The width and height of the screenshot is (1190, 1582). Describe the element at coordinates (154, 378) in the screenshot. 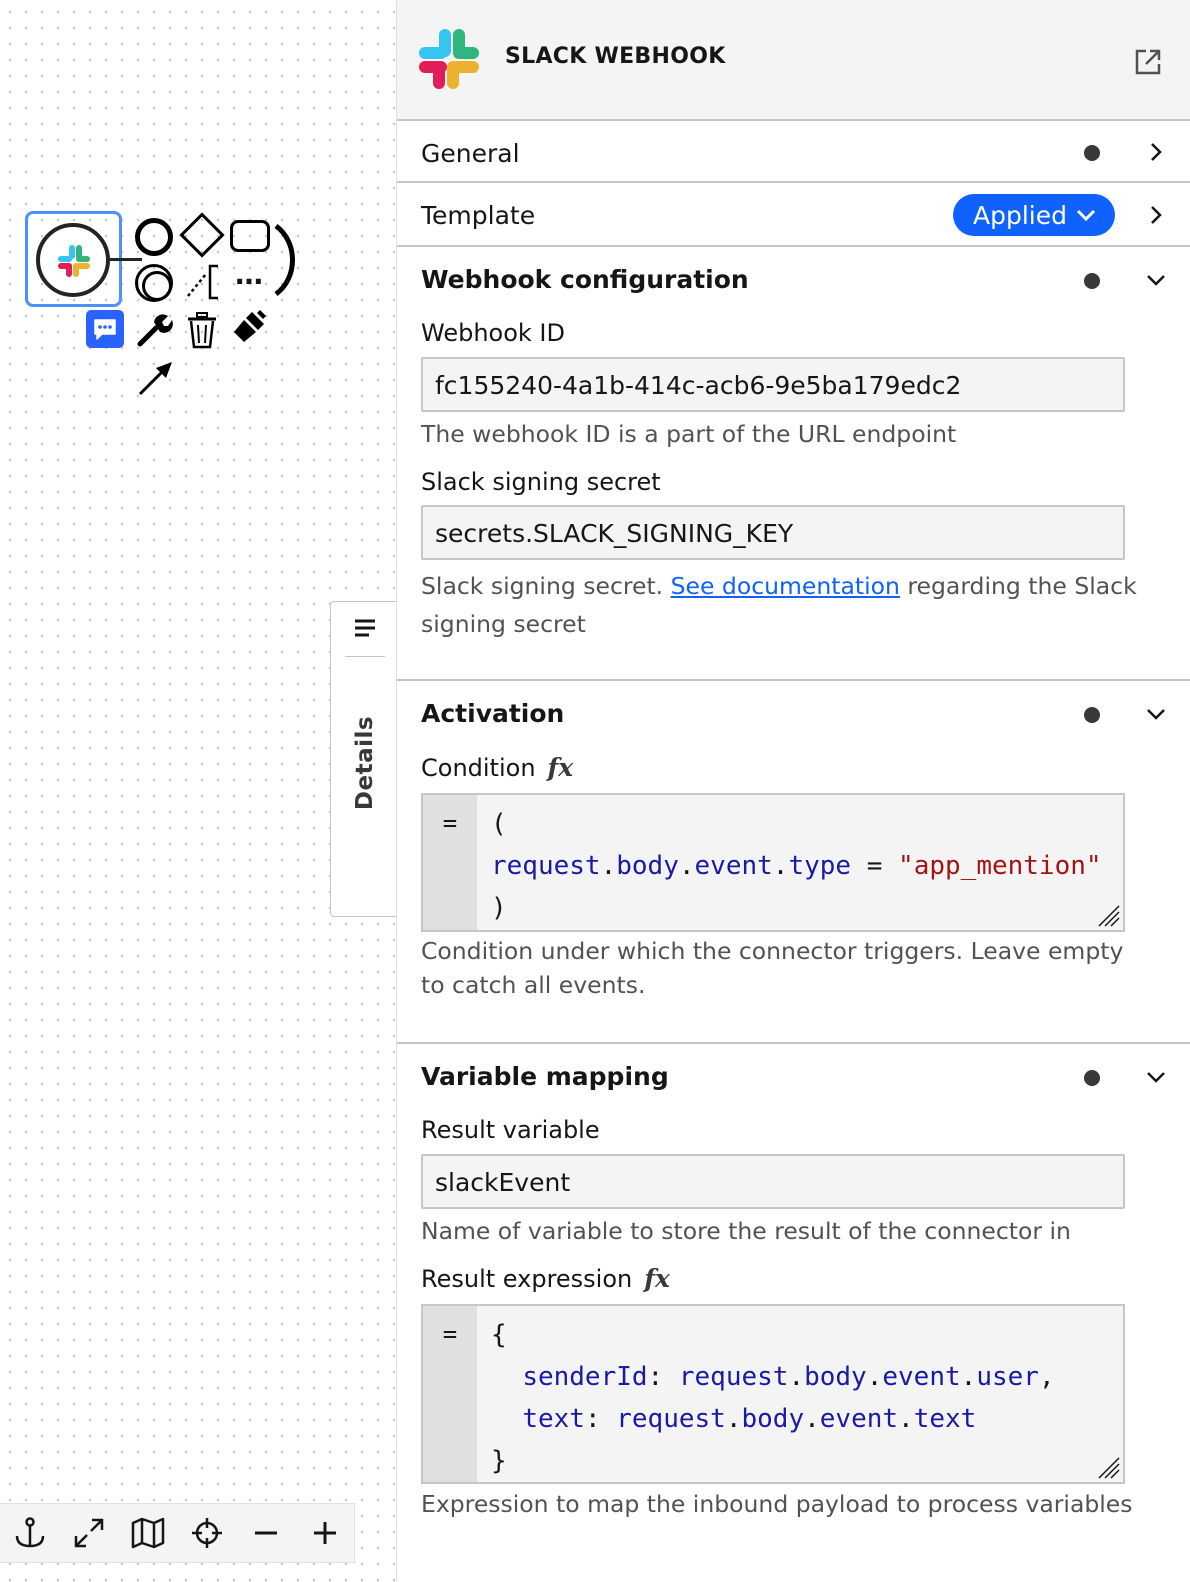

I see `connect-arrow-icon` at that location.